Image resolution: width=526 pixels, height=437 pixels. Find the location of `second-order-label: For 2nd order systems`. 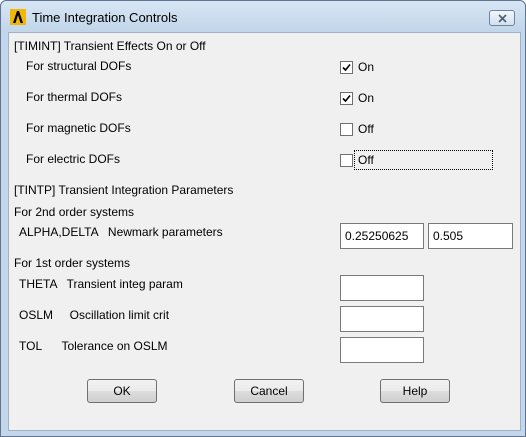

second-order-label: For 2nd order systems is located at coordinates (74, 212).